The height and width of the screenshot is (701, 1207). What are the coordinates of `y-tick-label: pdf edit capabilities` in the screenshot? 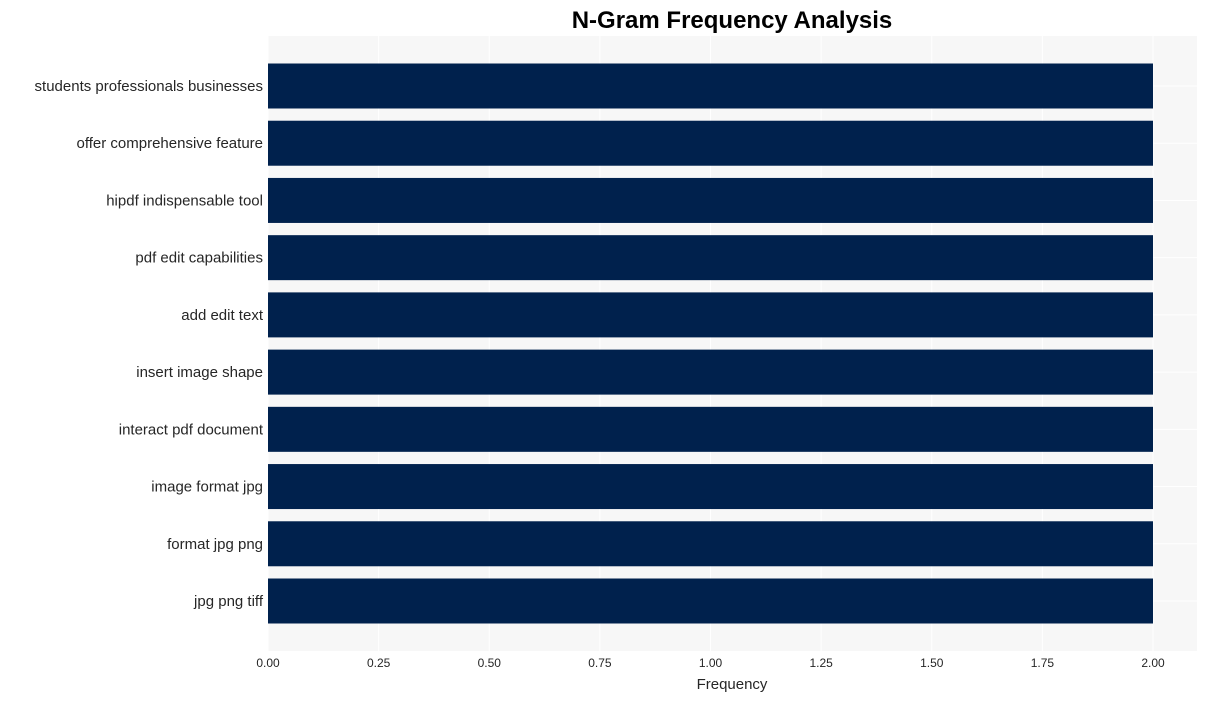 It's located at (199, 258).